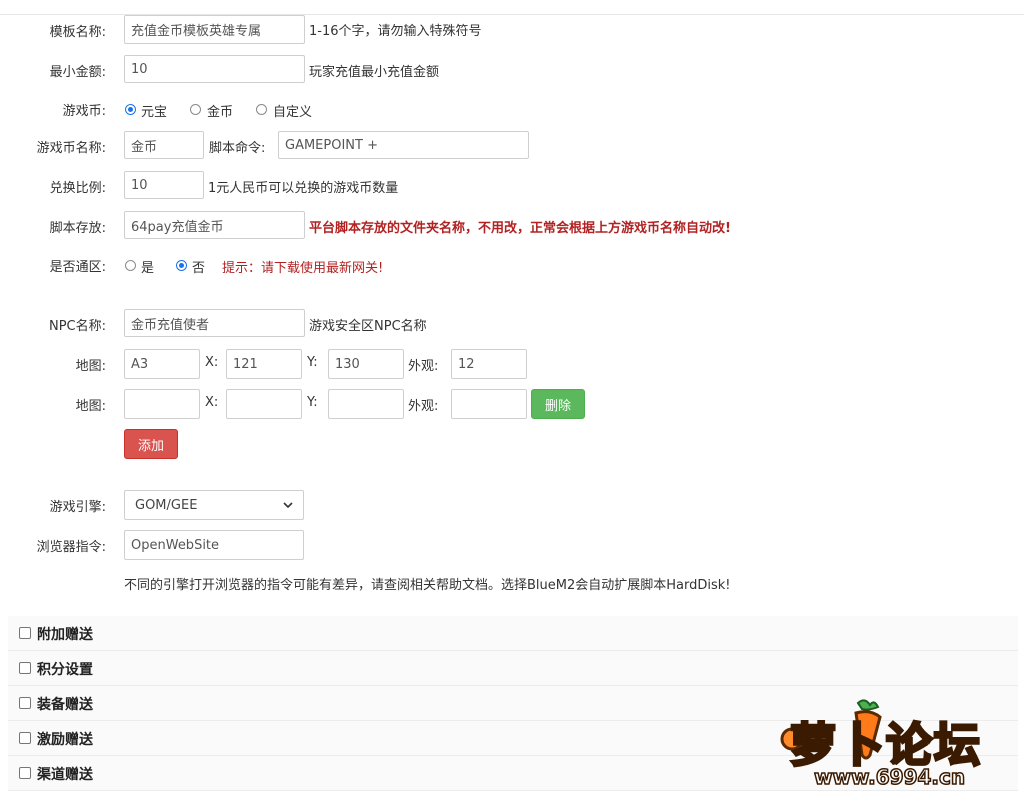  What do you see at coordinates (162, 364) in the screenshot?
I see `map-input-1: A3` at bounding box center [162, 364].